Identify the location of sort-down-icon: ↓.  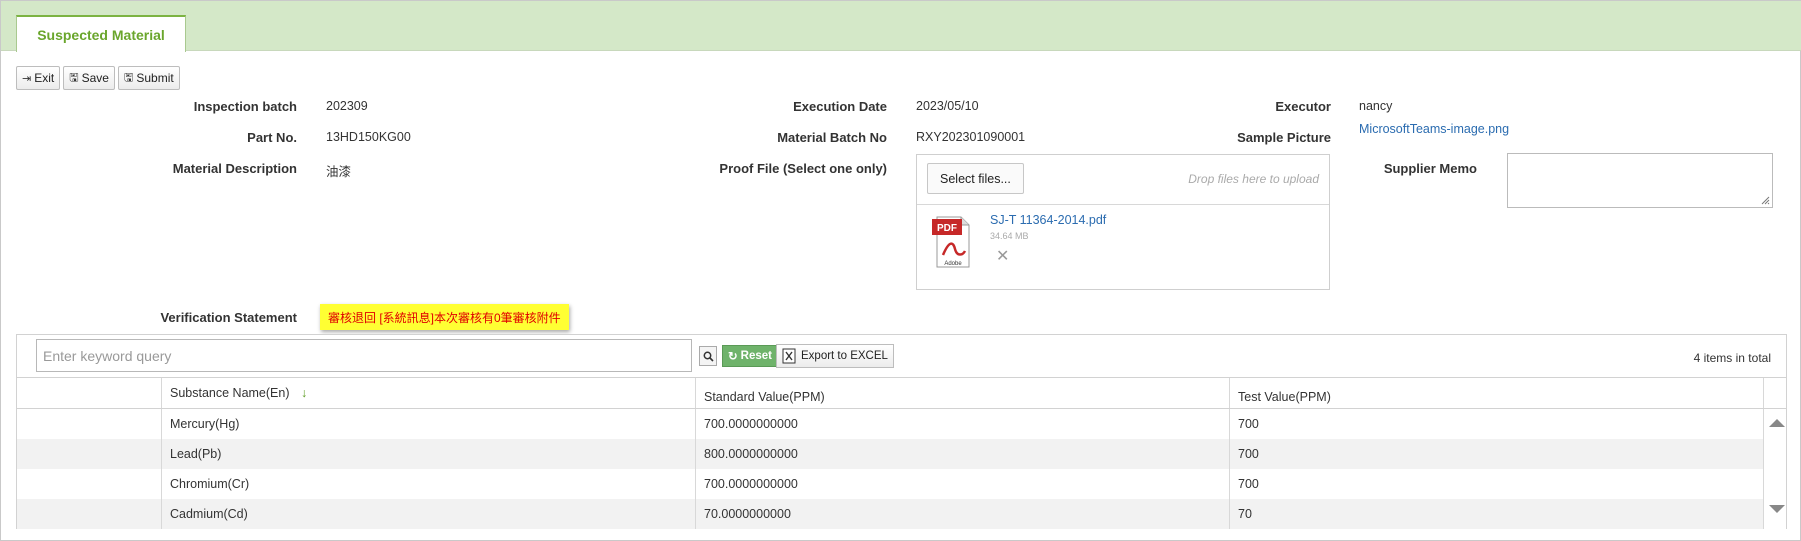
(304, 393).